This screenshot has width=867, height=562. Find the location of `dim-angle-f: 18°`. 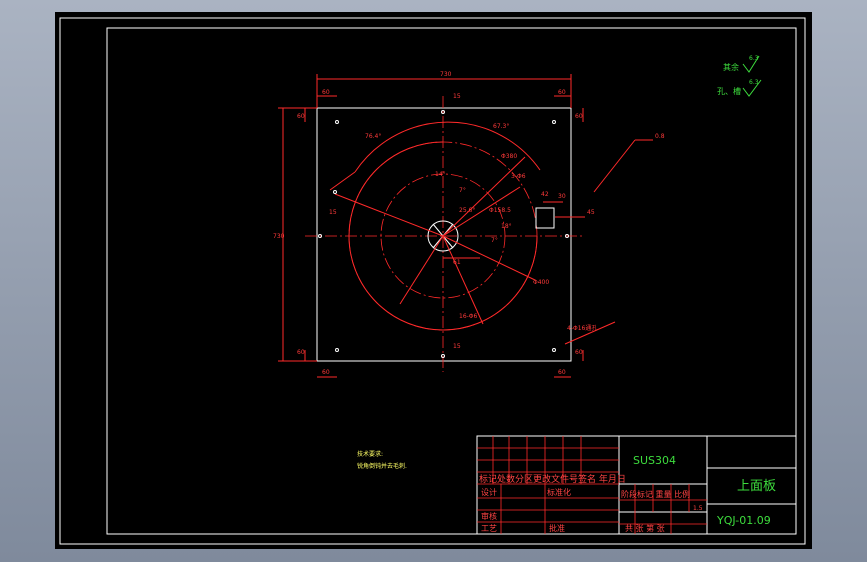

dim-angle-f: 18° is located at coordinates (506, 226).